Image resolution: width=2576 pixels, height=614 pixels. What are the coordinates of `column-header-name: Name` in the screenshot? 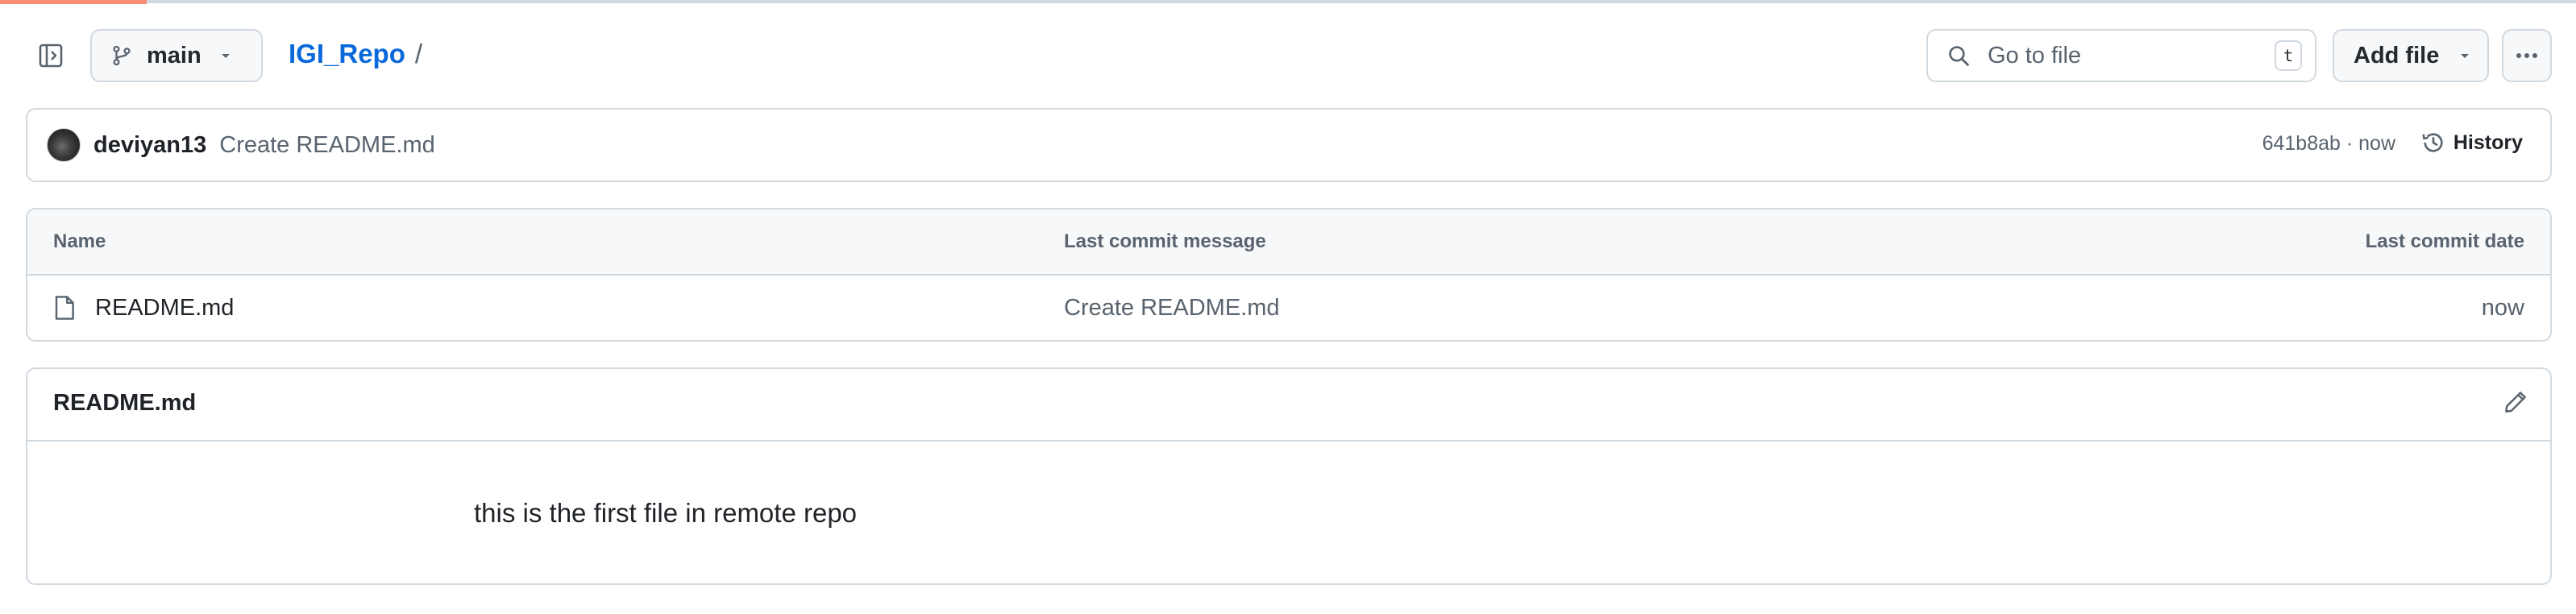 It's located at (79, 241).